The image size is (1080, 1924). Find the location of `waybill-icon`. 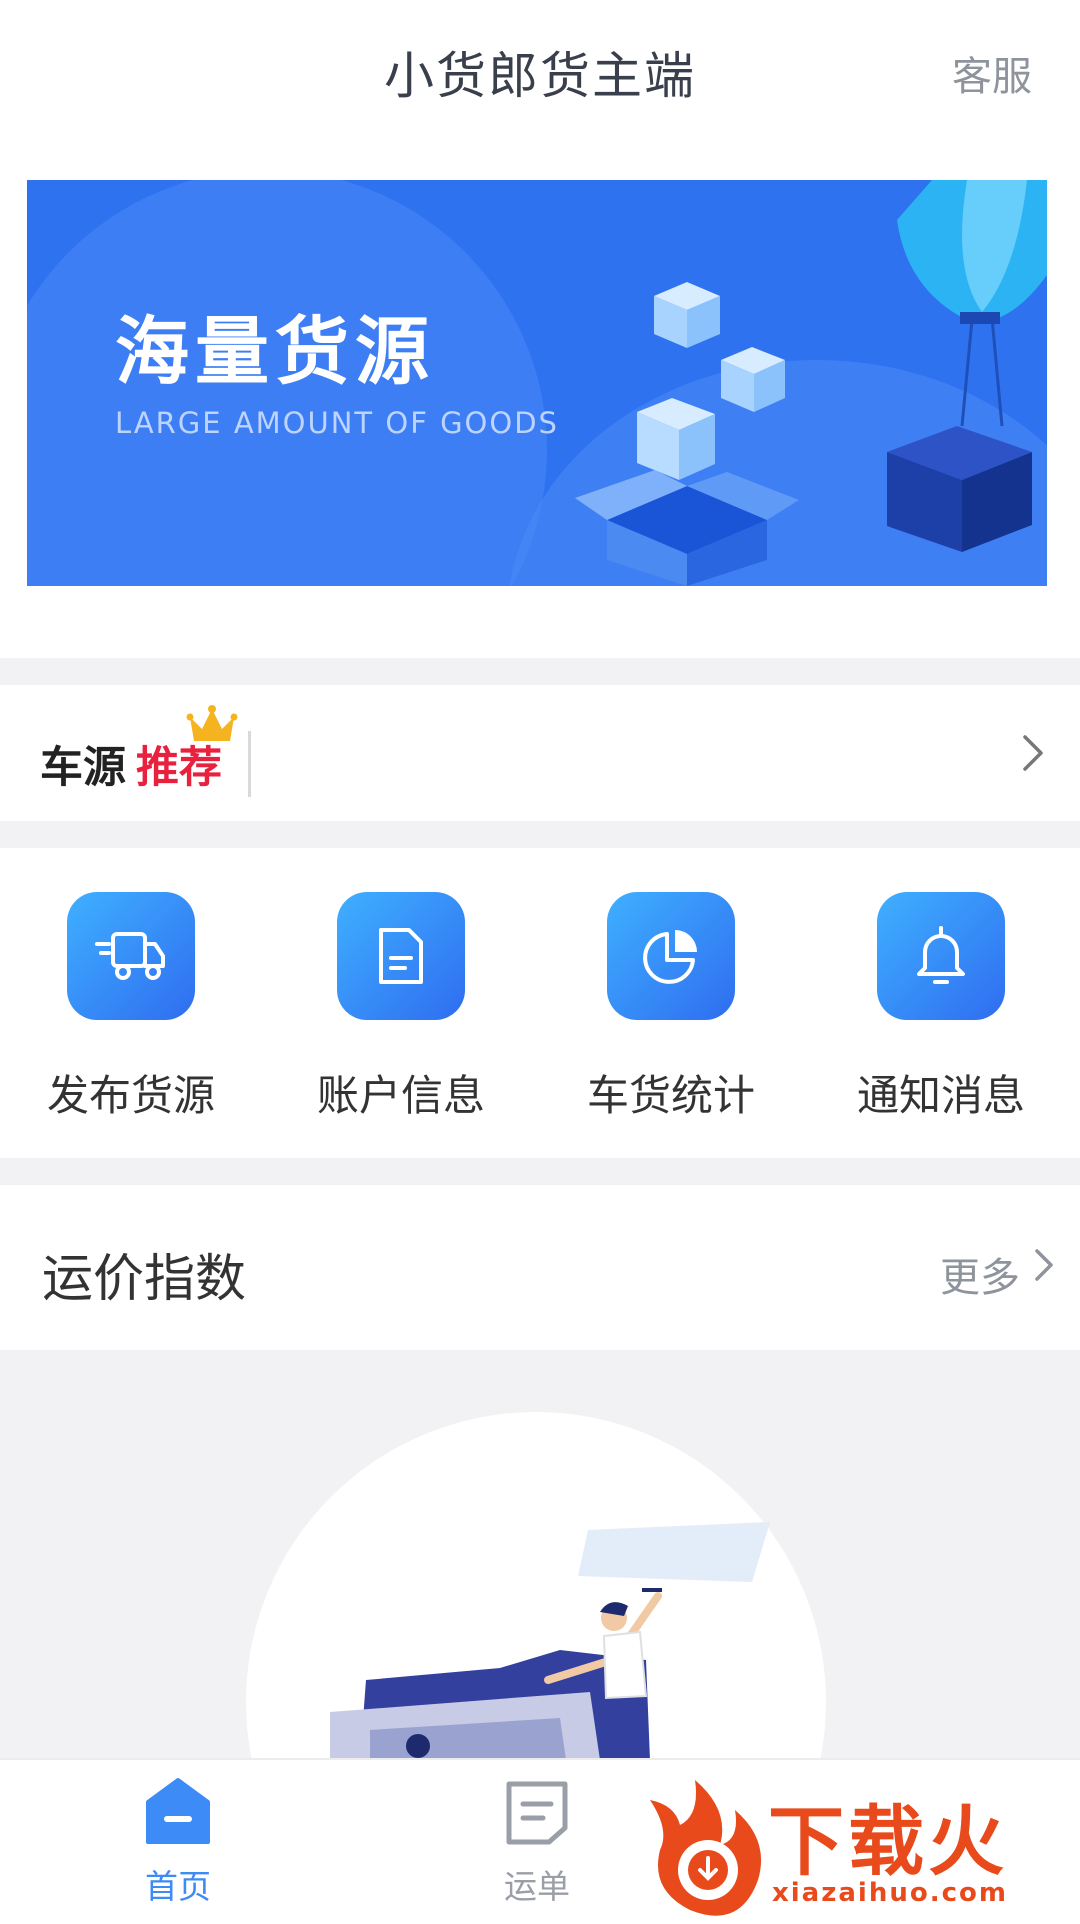

waybill-icon is located at coordinates (537, 1813).